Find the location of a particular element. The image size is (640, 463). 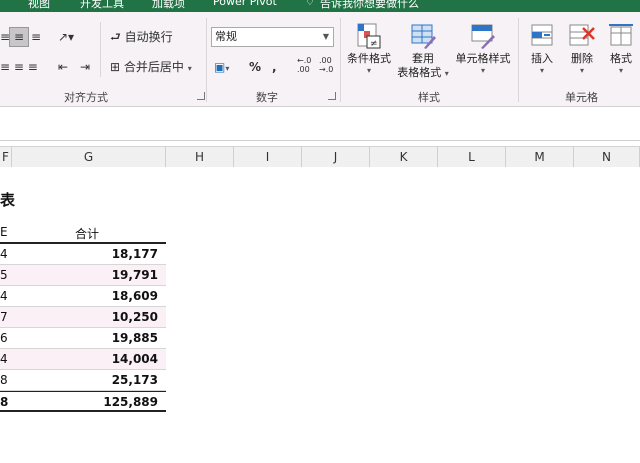

table-row: 4 18,177 is located at coordinates (83, 254).